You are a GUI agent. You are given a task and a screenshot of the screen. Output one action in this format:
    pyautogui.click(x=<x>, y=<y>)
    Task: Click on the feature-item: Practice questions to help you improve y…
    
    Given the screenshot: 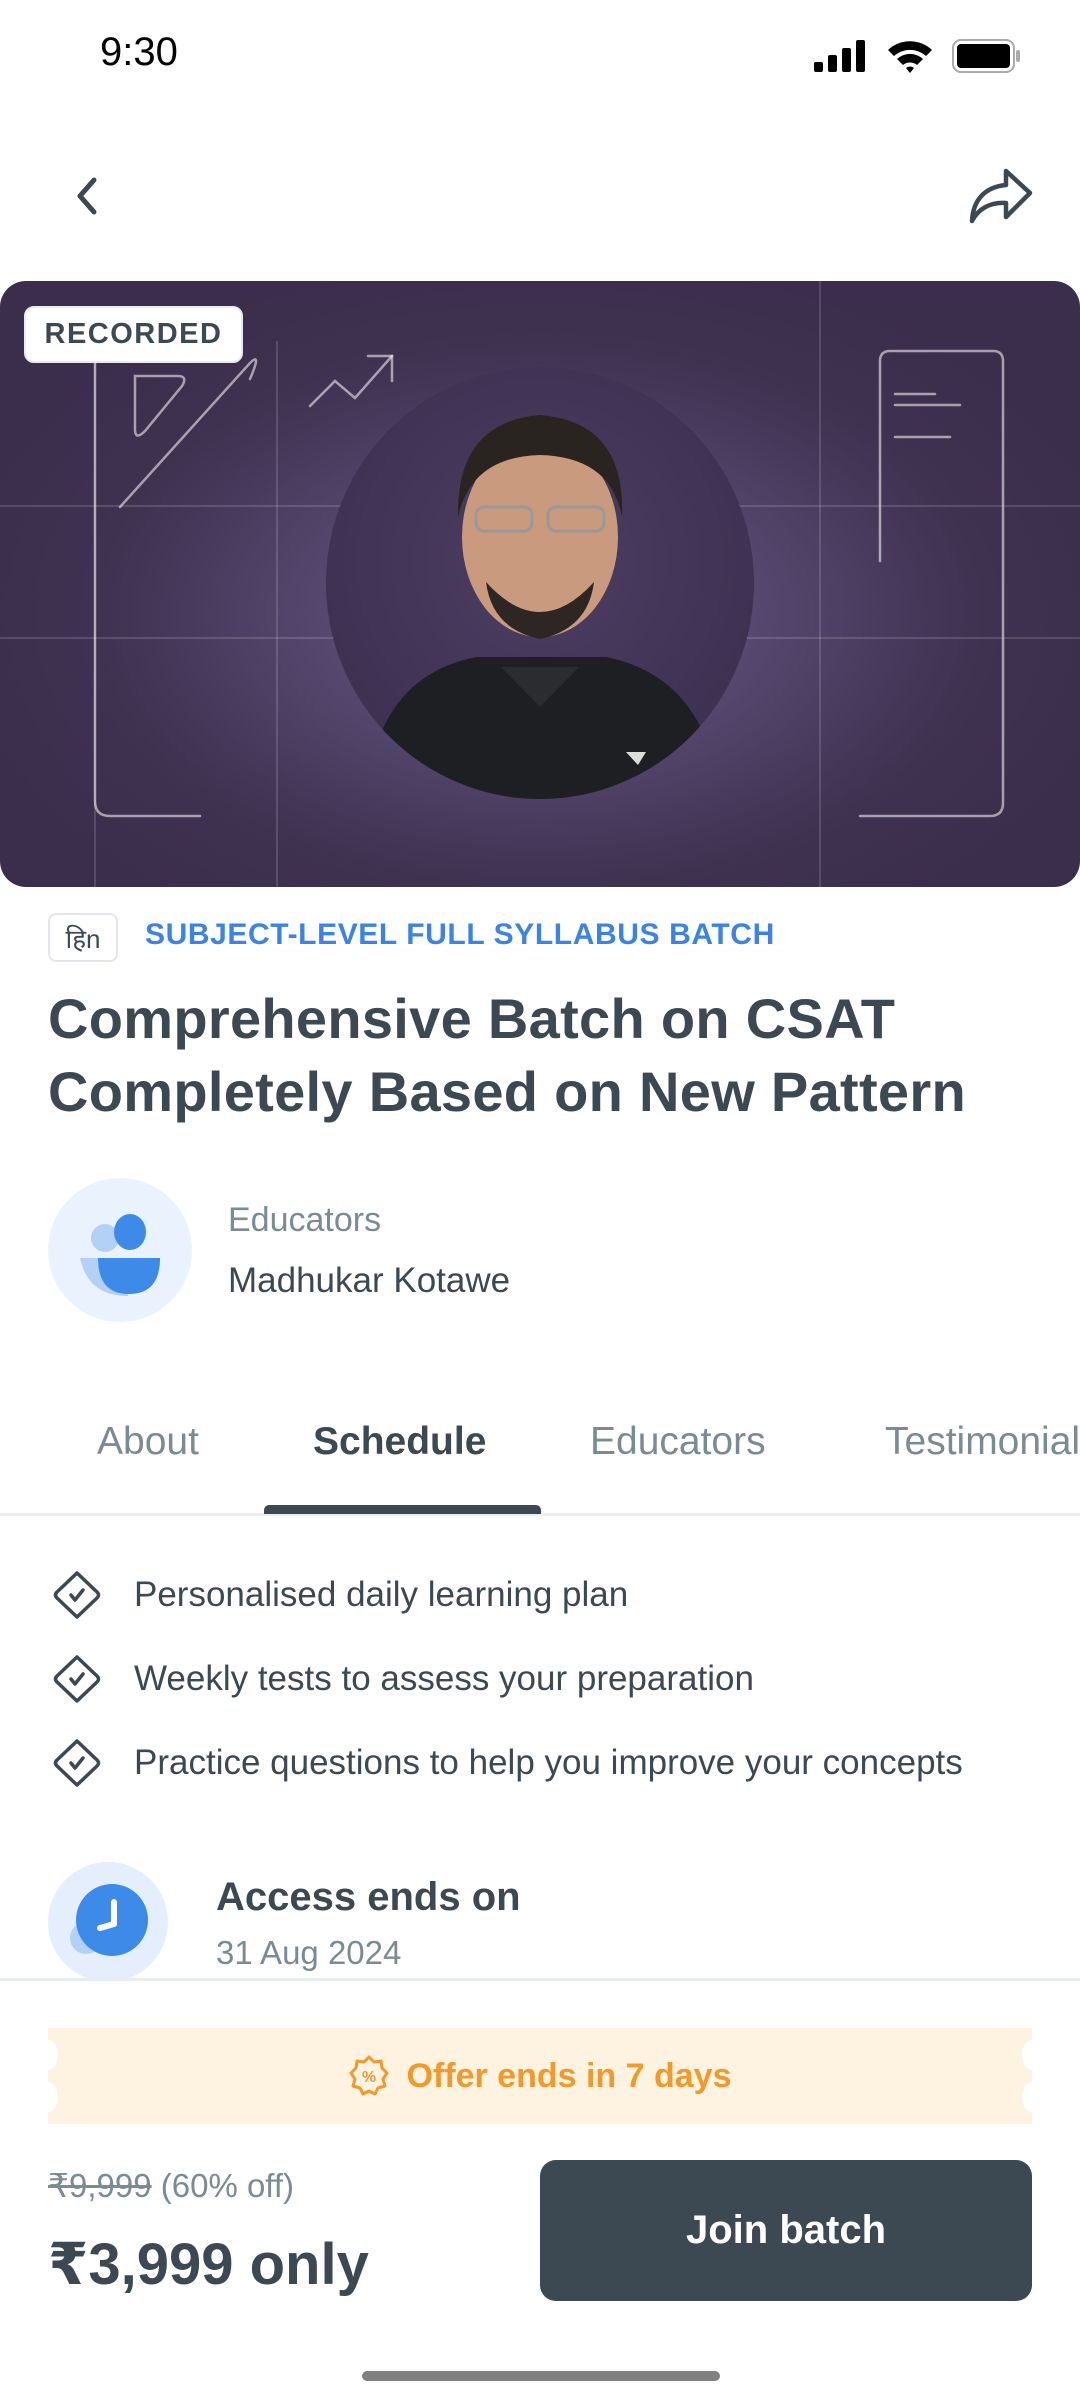 What is the action you would take?
    pyautogui.click(x=507, y=1763)
    